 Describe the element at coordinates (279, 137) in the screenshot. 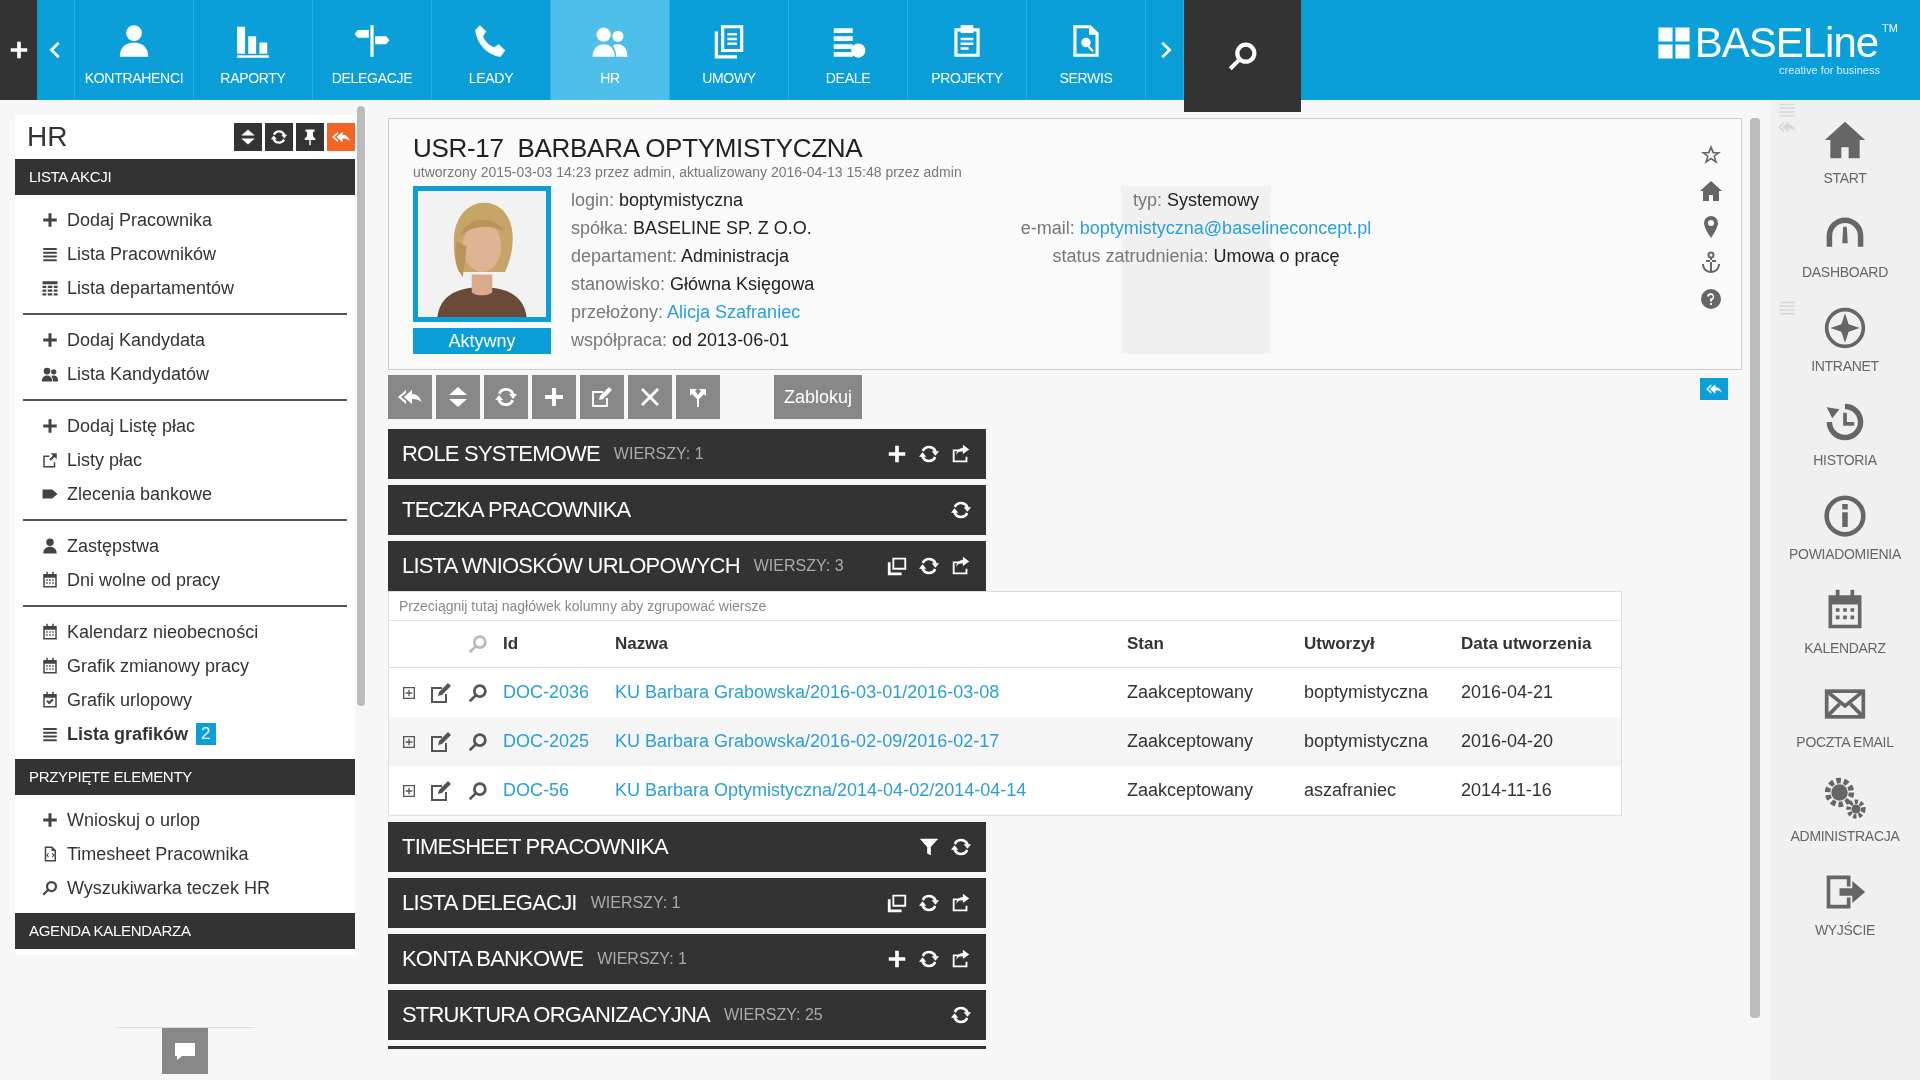

I see `refresh-button` at that location.